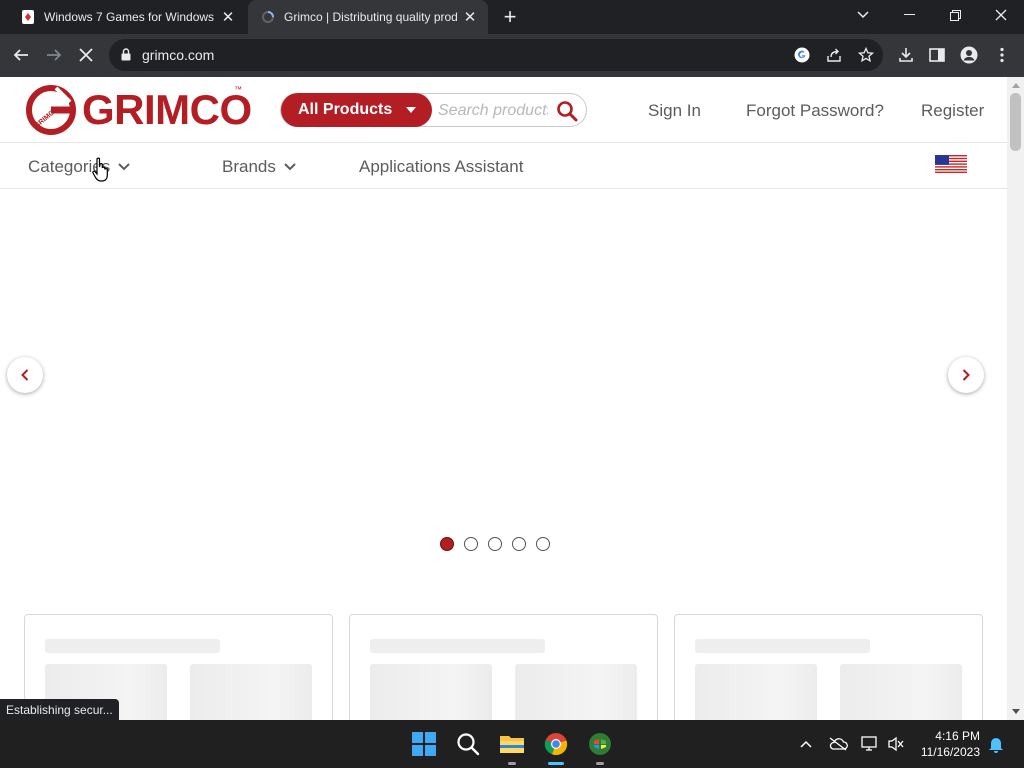 Image resolution: width=1024 pixels, height=768 pixels. I want to click on google-icon, so click(802, 55).